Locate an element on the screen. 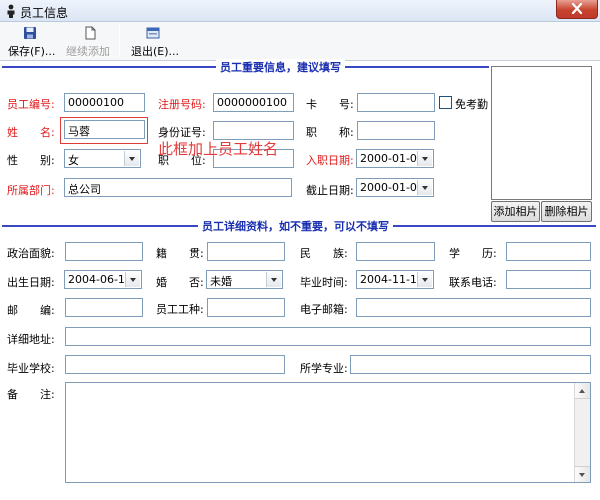 This screenshot has height=500, width=600. scroll-down-icon is located at coordinates (582, 474).